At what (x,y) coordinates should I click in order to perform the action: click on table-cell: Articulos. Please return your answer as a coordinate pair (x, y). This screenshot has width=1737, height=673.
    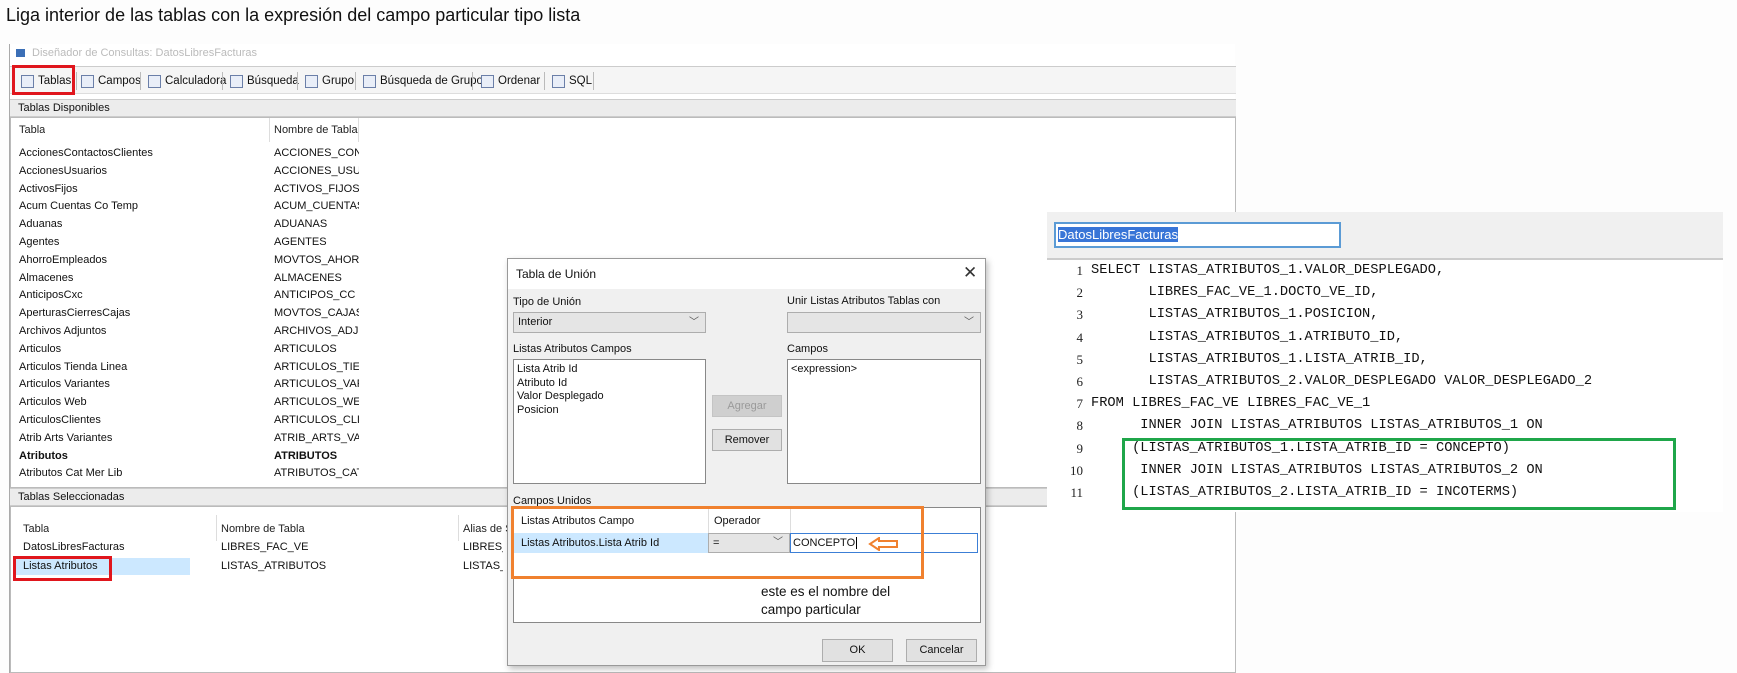
    Looking at the image, I should click on (40, 348).